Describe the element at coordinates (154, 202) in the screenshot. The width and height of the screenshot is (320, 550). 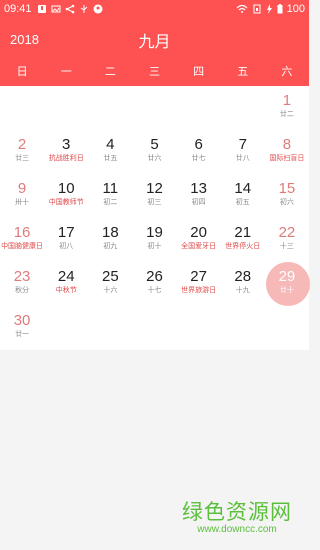
I see `lunar-label: 初三` at that location.